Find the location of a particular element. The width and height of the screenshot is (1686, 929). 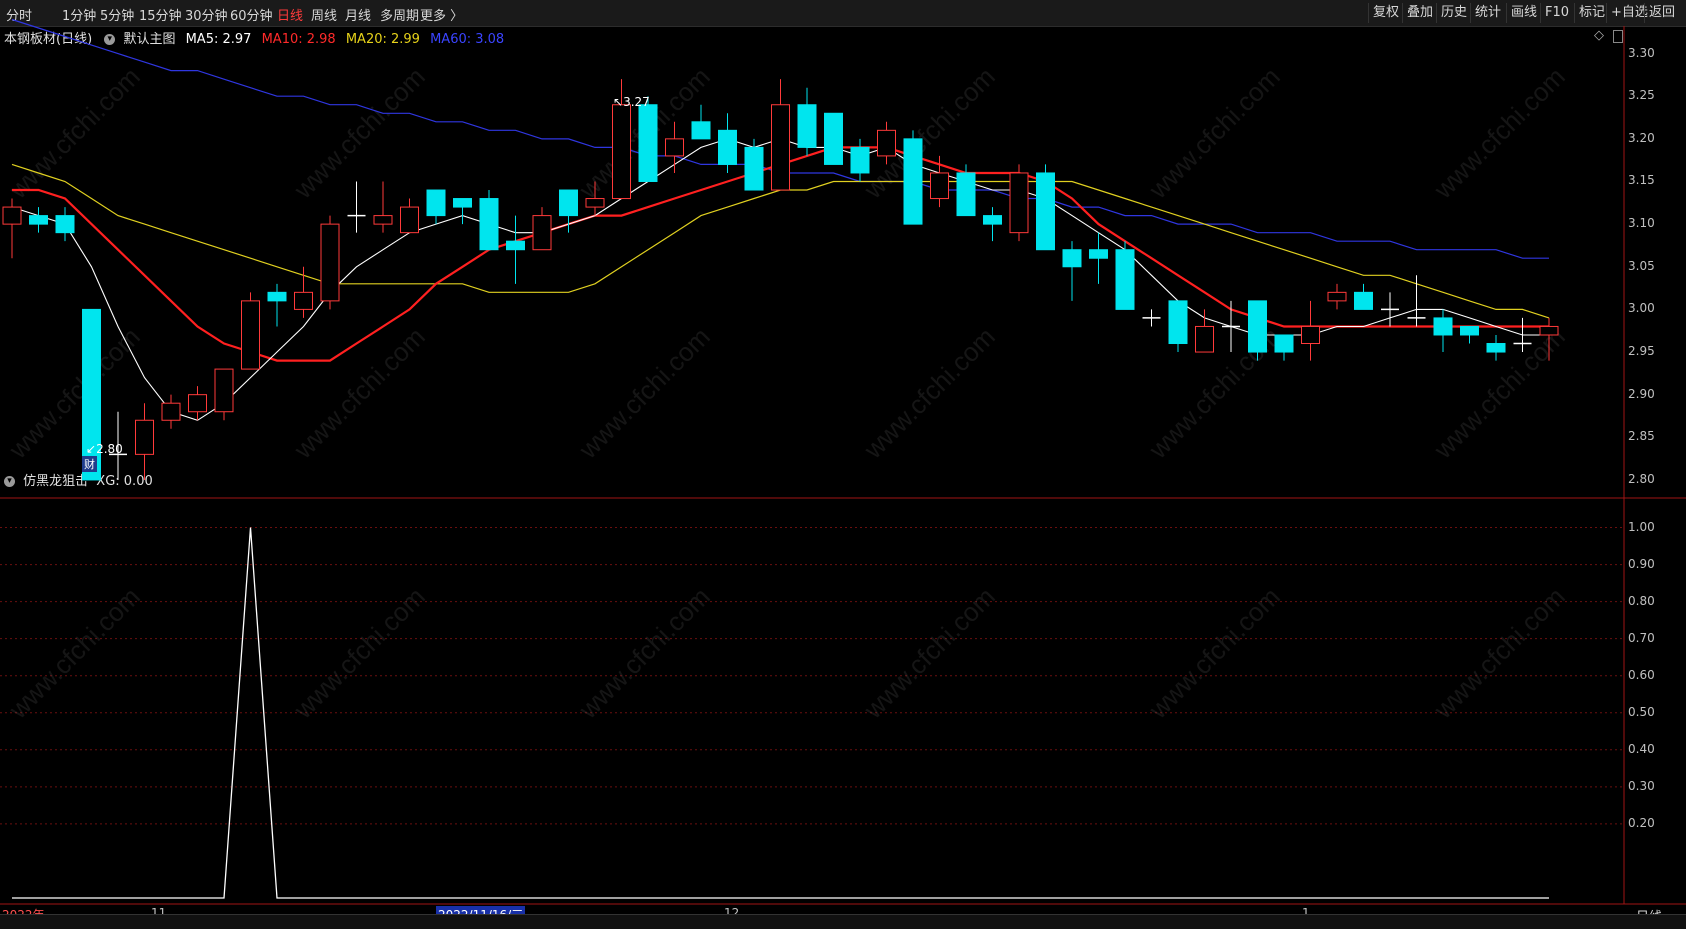

bottom-status-bar is located at coordinates (843, 921).